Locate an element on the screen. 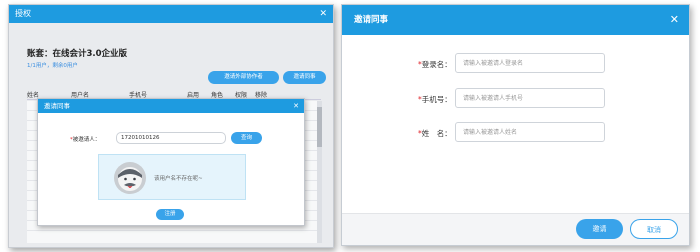 The image size is (700, 252). authorize-title-bar: 授权 ✕ is located at coordinates (171, 14).